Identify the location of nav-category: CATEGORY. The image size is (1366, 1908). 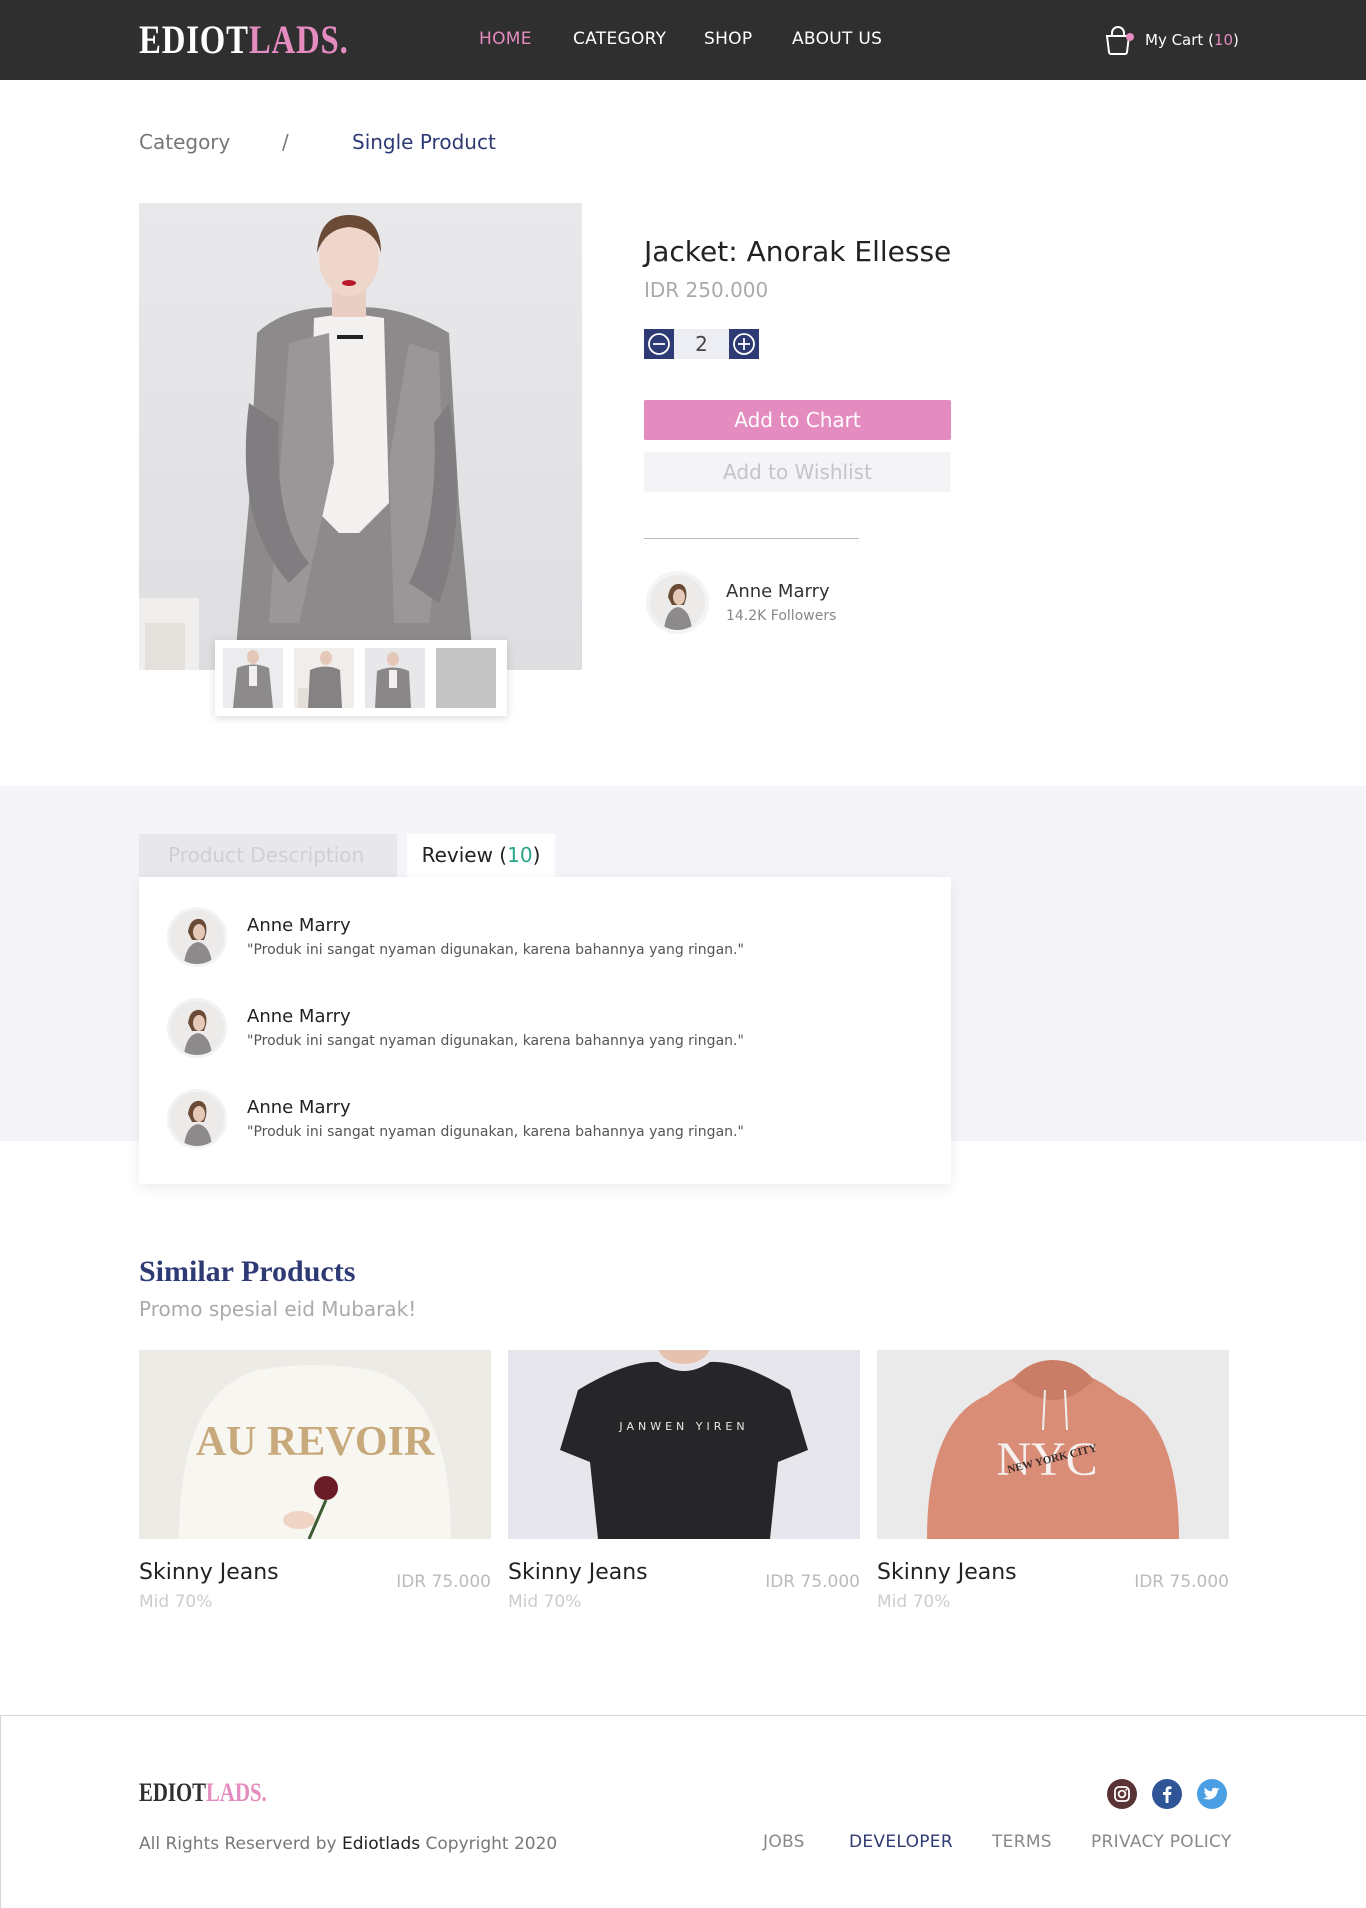
(619, 39).